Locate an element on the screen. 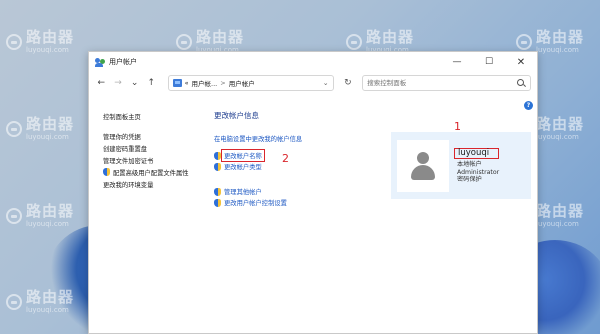 The image size is (600, 334). search-icon is located at coordinates (521, 83).